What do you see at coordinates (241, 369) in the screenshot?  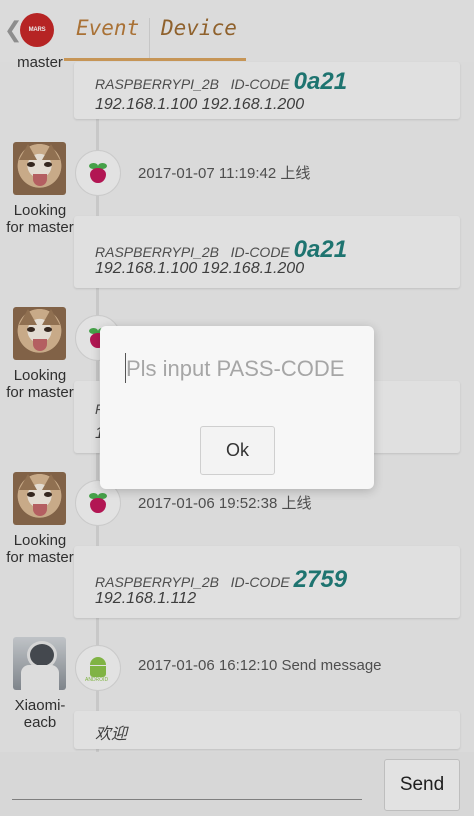 I see `passcode-input` at bounding box center [241, 369].